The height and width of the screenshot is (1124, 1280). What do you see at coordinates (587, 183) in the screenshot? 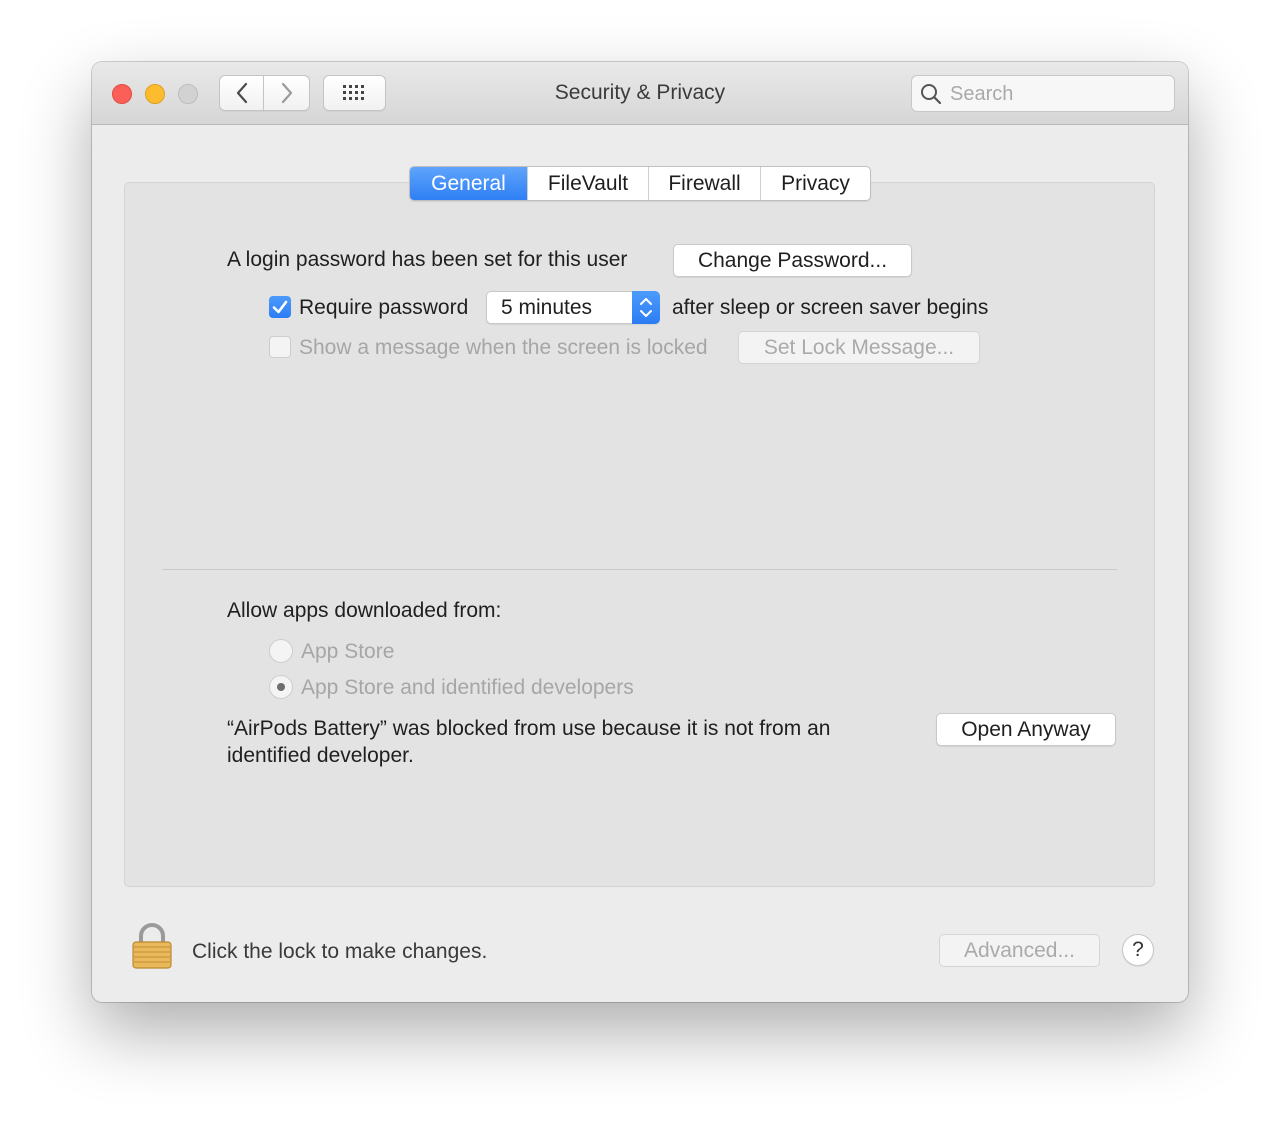
I see `tab-filevault: FileVault` at bounding box center [587, 183].